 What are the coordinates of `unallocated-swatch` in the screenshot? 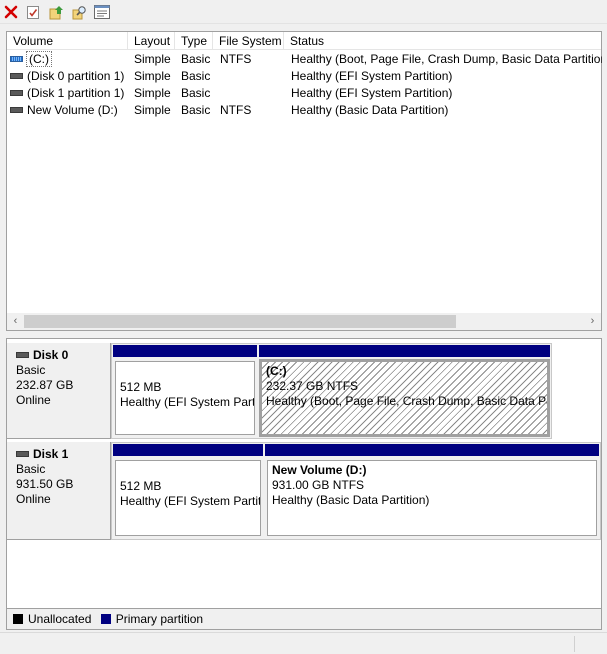 It's located at (18, 618).